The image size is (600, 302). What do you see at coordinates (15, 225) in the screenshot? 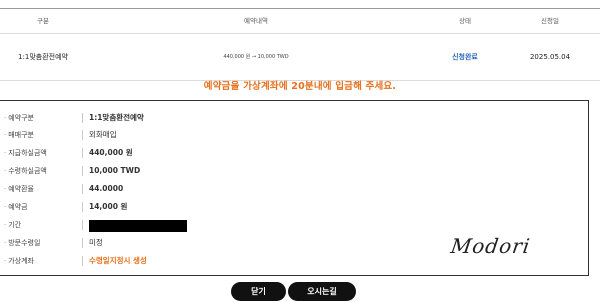
I see `detail-label: 기간` at bounding box center [15, 225].